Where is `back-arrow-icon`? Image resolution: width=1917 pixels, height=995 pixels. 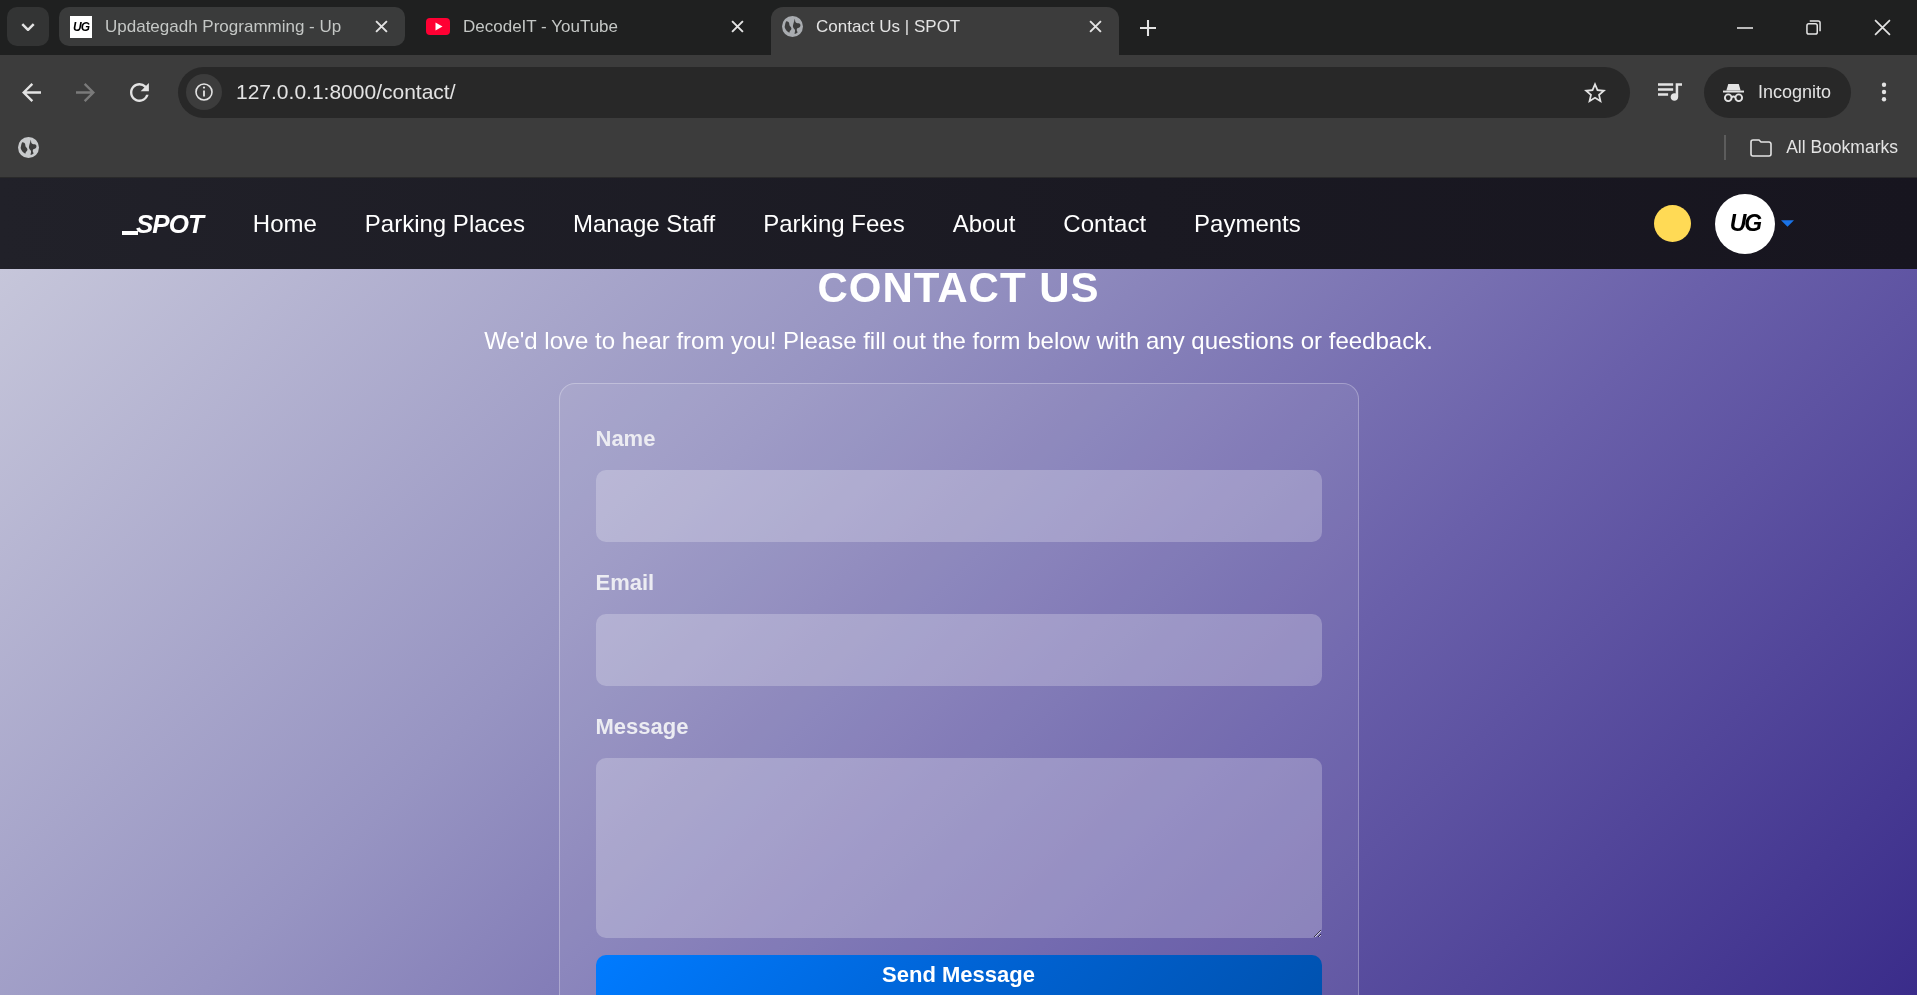
back-arrow-icon is located at coordinates (31, 92).